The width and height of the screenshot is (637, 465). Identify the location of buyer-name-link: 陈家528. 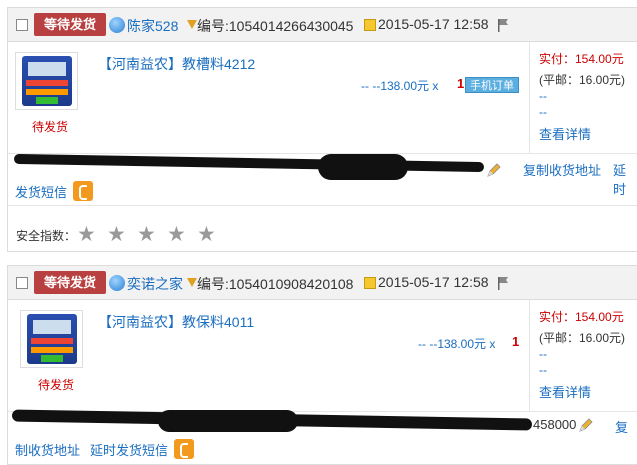
(152, 26).